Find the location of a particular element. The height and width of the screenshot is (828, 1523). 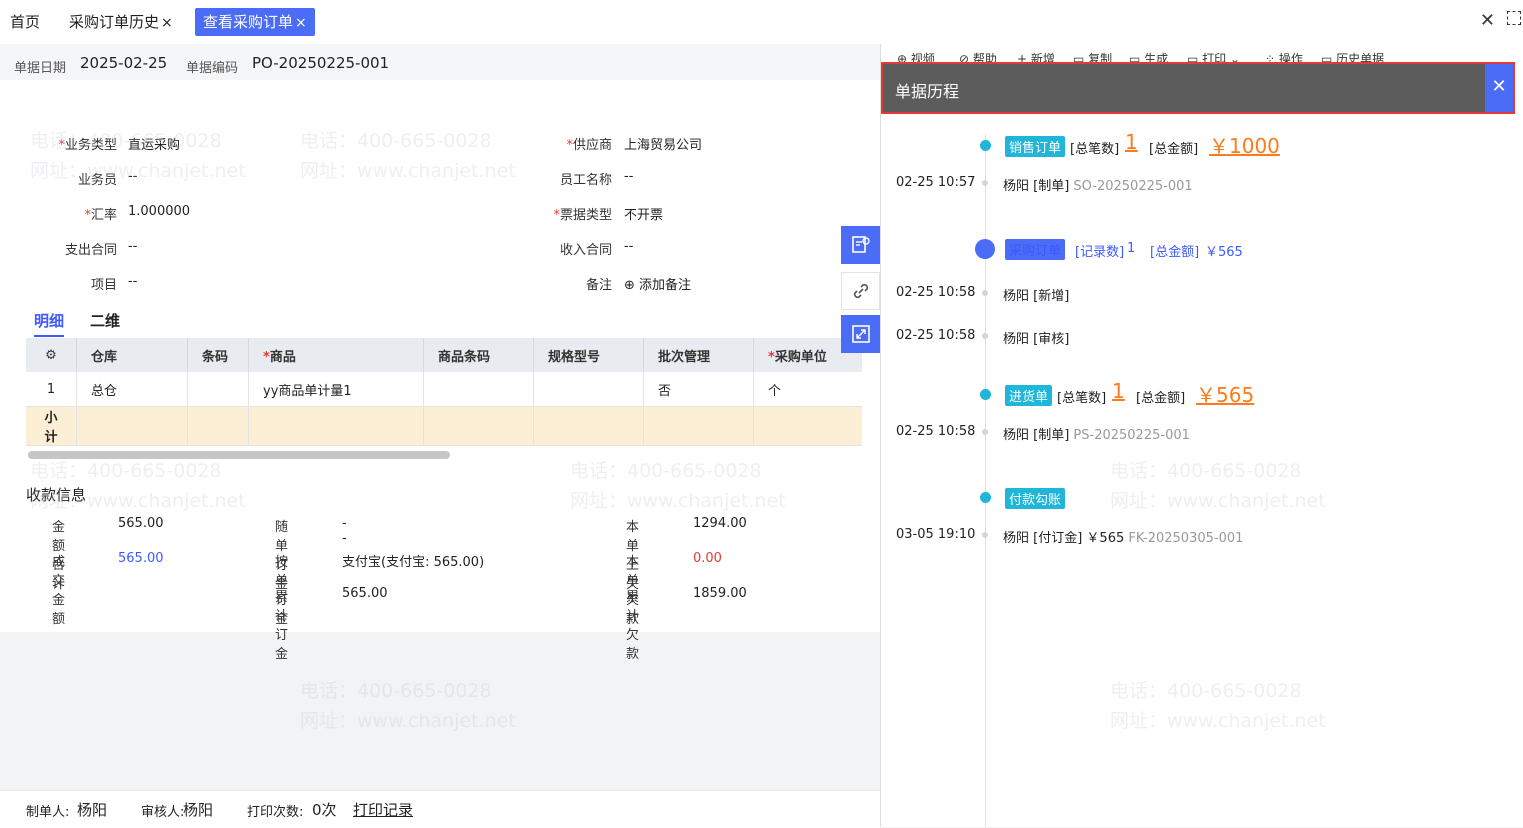

date-value: 2025-02-25 is located at coordinates (124, 63).